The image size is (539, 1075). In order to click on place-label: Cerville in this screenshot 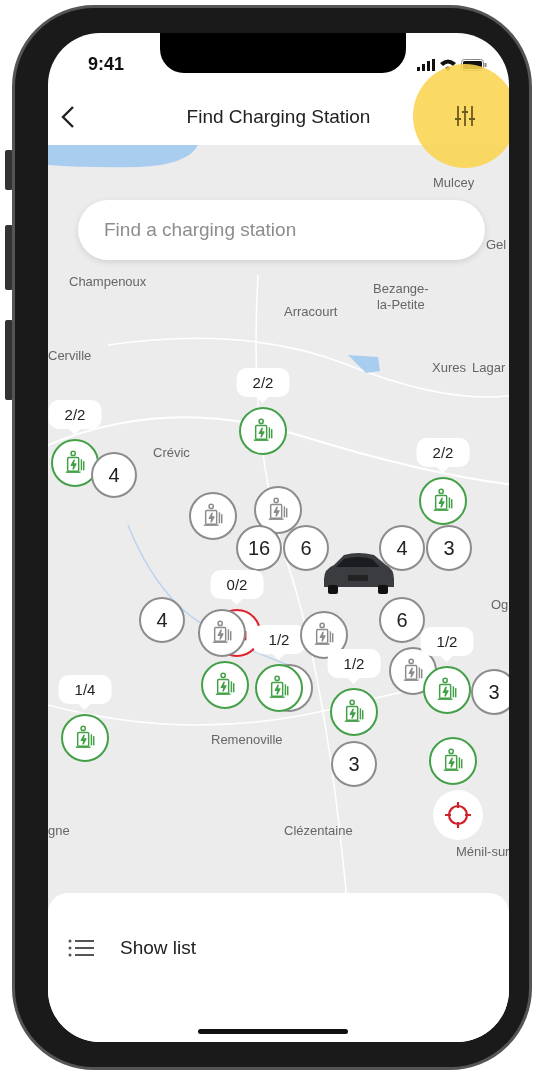, I will do `click(70, 356)`.